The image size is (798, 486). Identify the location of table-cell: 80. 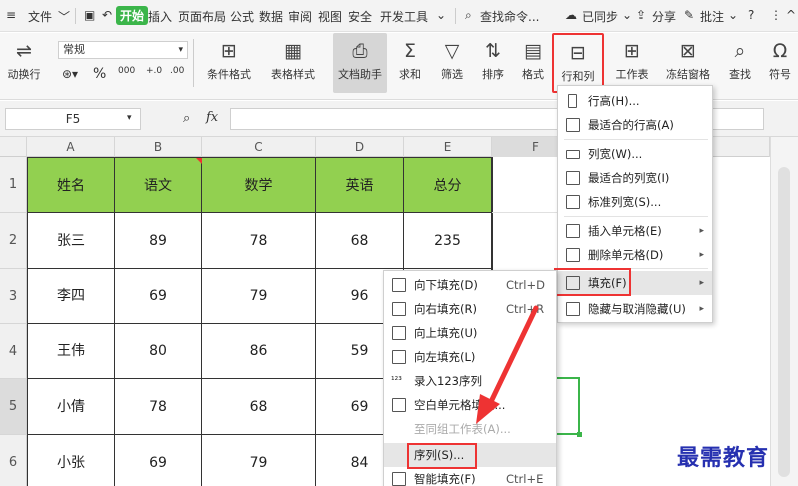
(158, 351).